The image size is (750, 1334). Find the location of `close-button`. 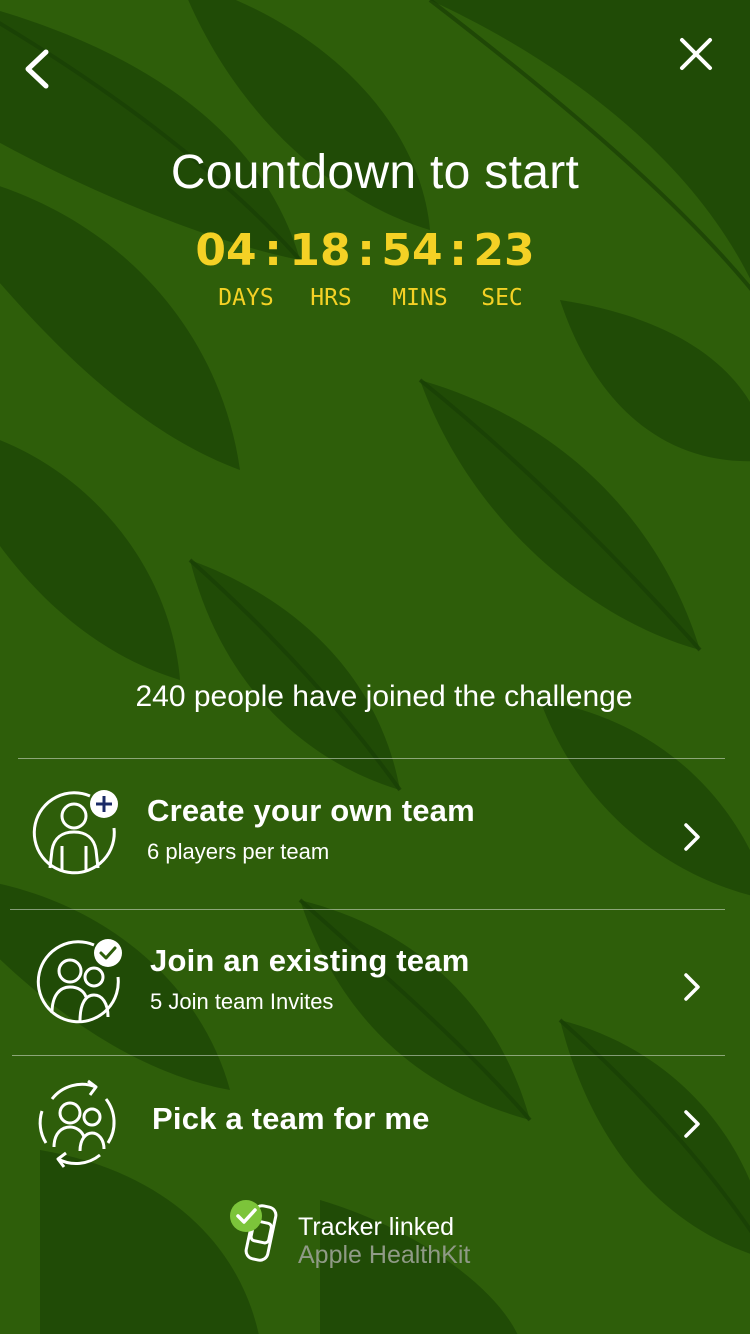

close-button is located at coordinates (697, 55).